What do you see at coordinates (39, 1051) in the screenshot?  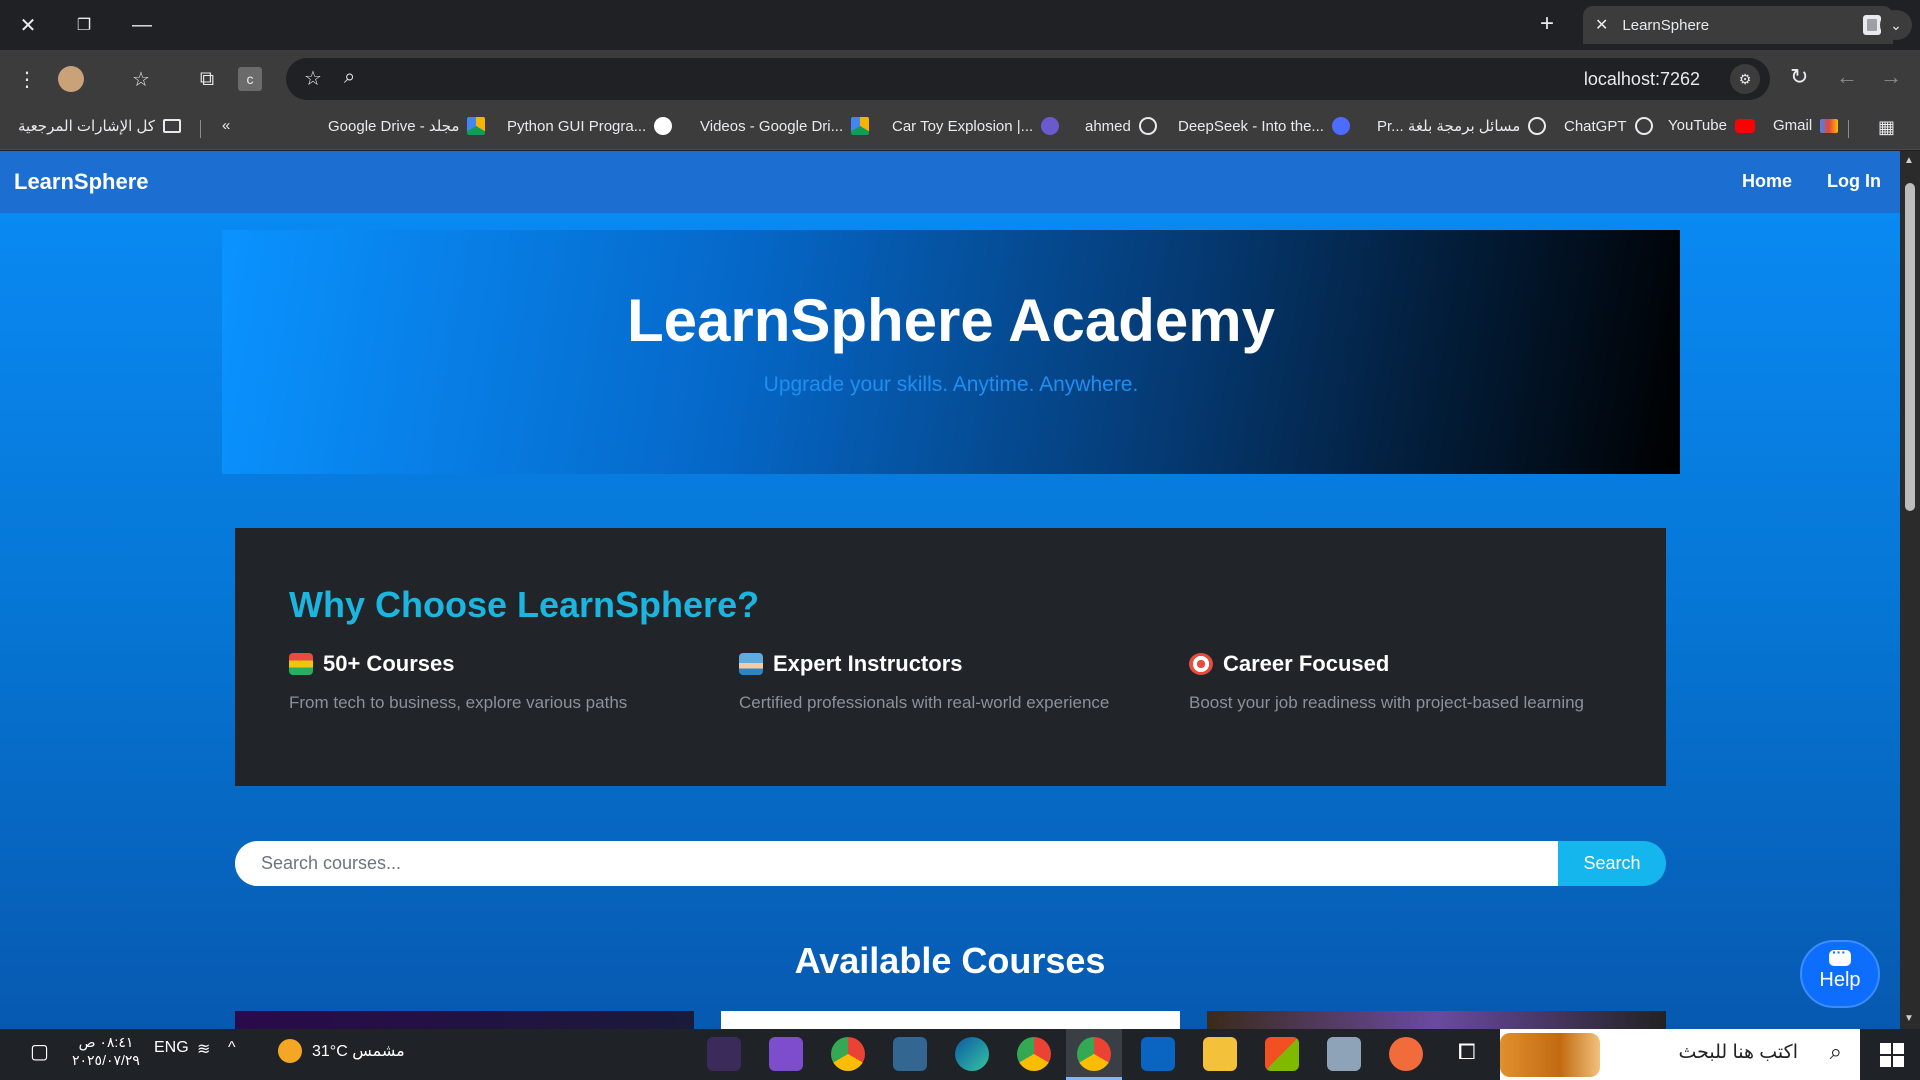 I see `notification-icon: ▢` at bounding box center [39, 1051].